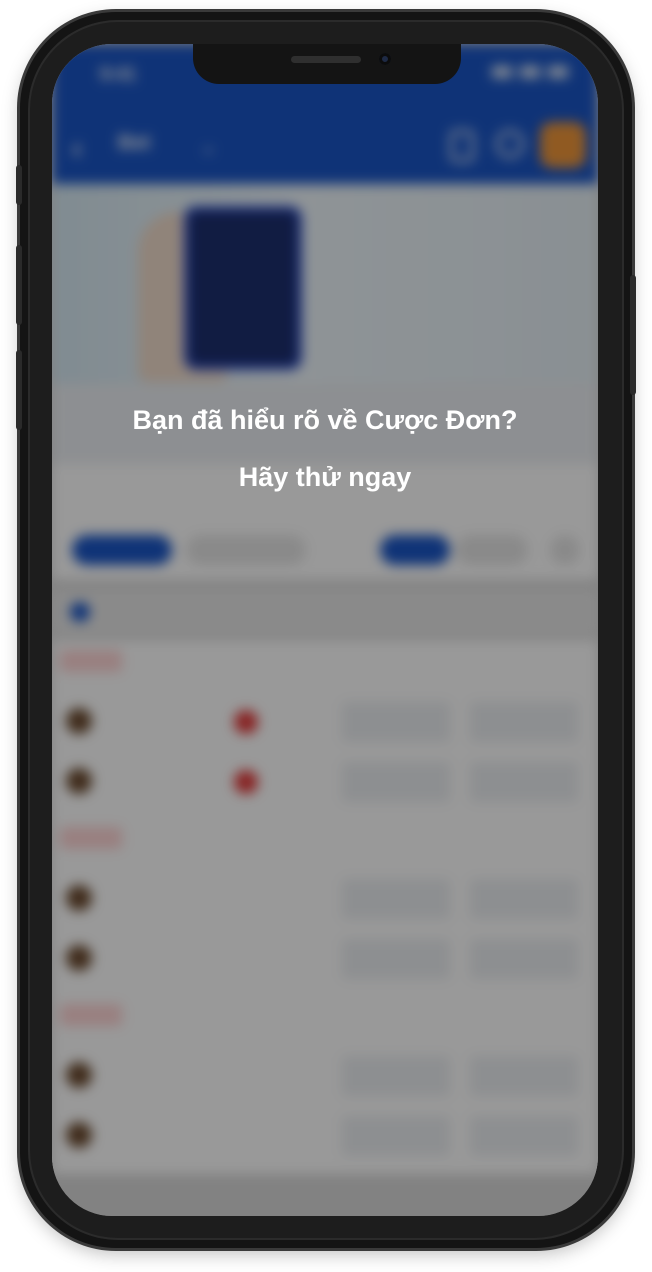 Image resolution: width=652 pixels, height=1272 pixels. What do you see at coordinates (19, 390) in the screenshot?
I see `volume-down-button` at bounding box center [19, 390].